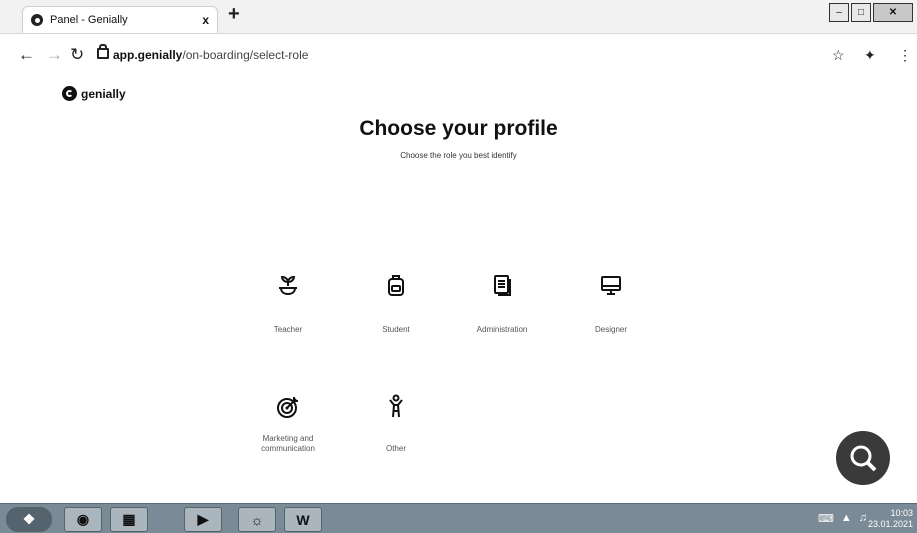 Image resolution: width=917 pixels, height=533 pixels. I want to click on tab-close-button: x, so click(205, 20).